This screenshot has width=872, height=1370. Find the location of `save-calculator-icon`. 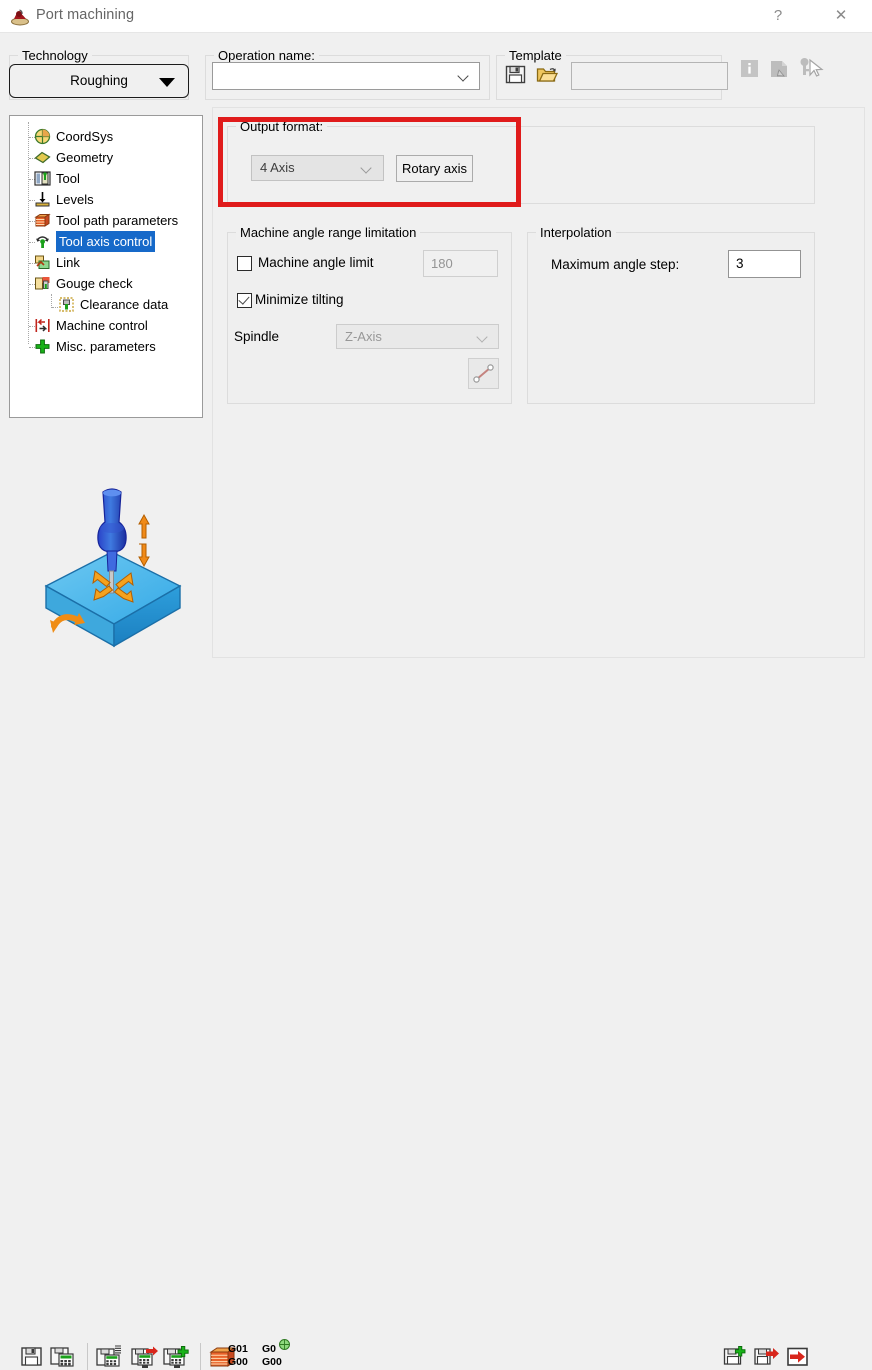

save-calculator-icon is located at coordinates (62, 1356).